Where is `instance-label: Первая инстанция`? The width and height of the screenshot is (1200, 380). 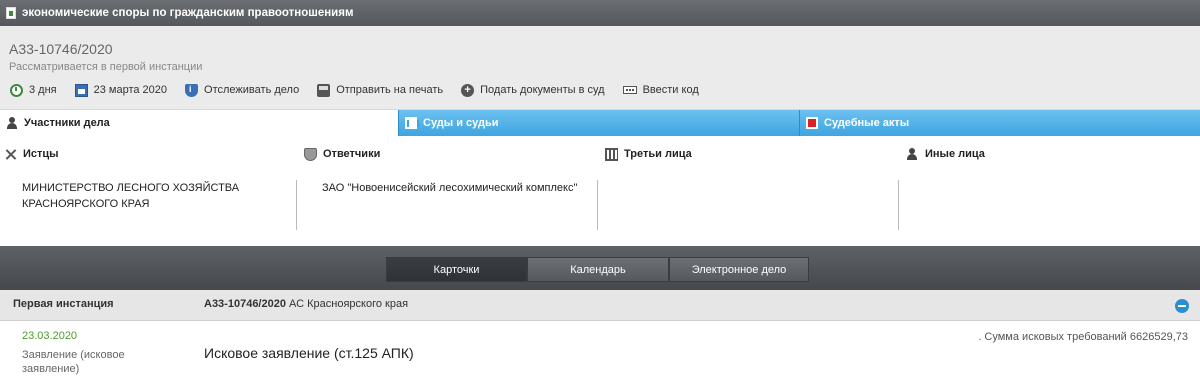
instance-label: Первая инстанция is located at coordinates (63, 304).